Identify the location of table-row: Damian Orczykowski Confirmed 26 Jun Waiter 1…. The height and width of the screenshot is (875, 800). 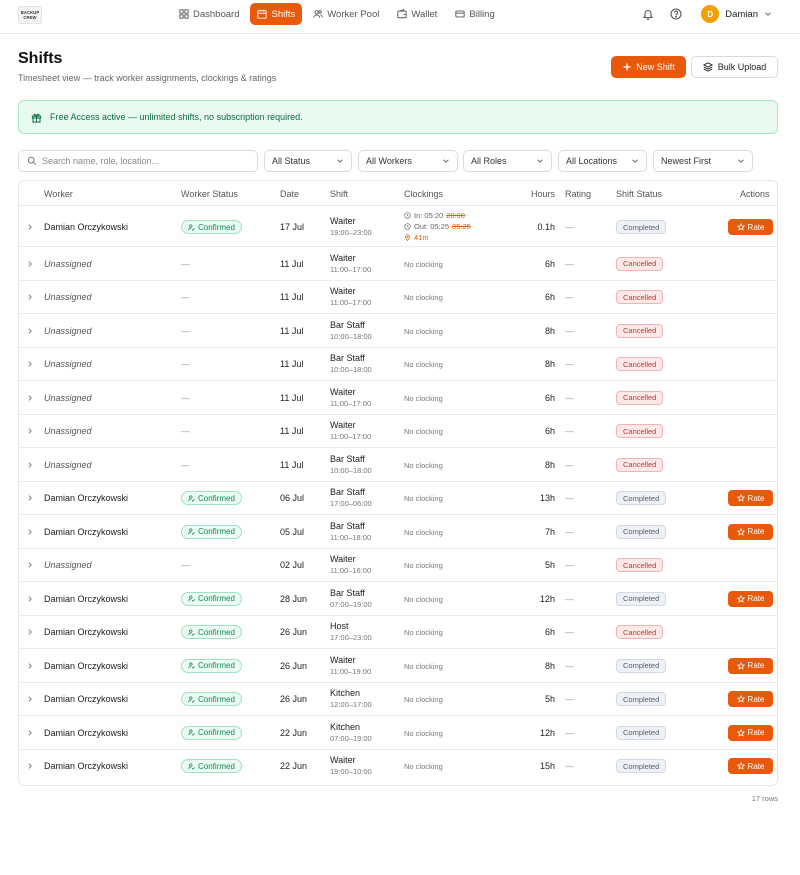
(398, 666).